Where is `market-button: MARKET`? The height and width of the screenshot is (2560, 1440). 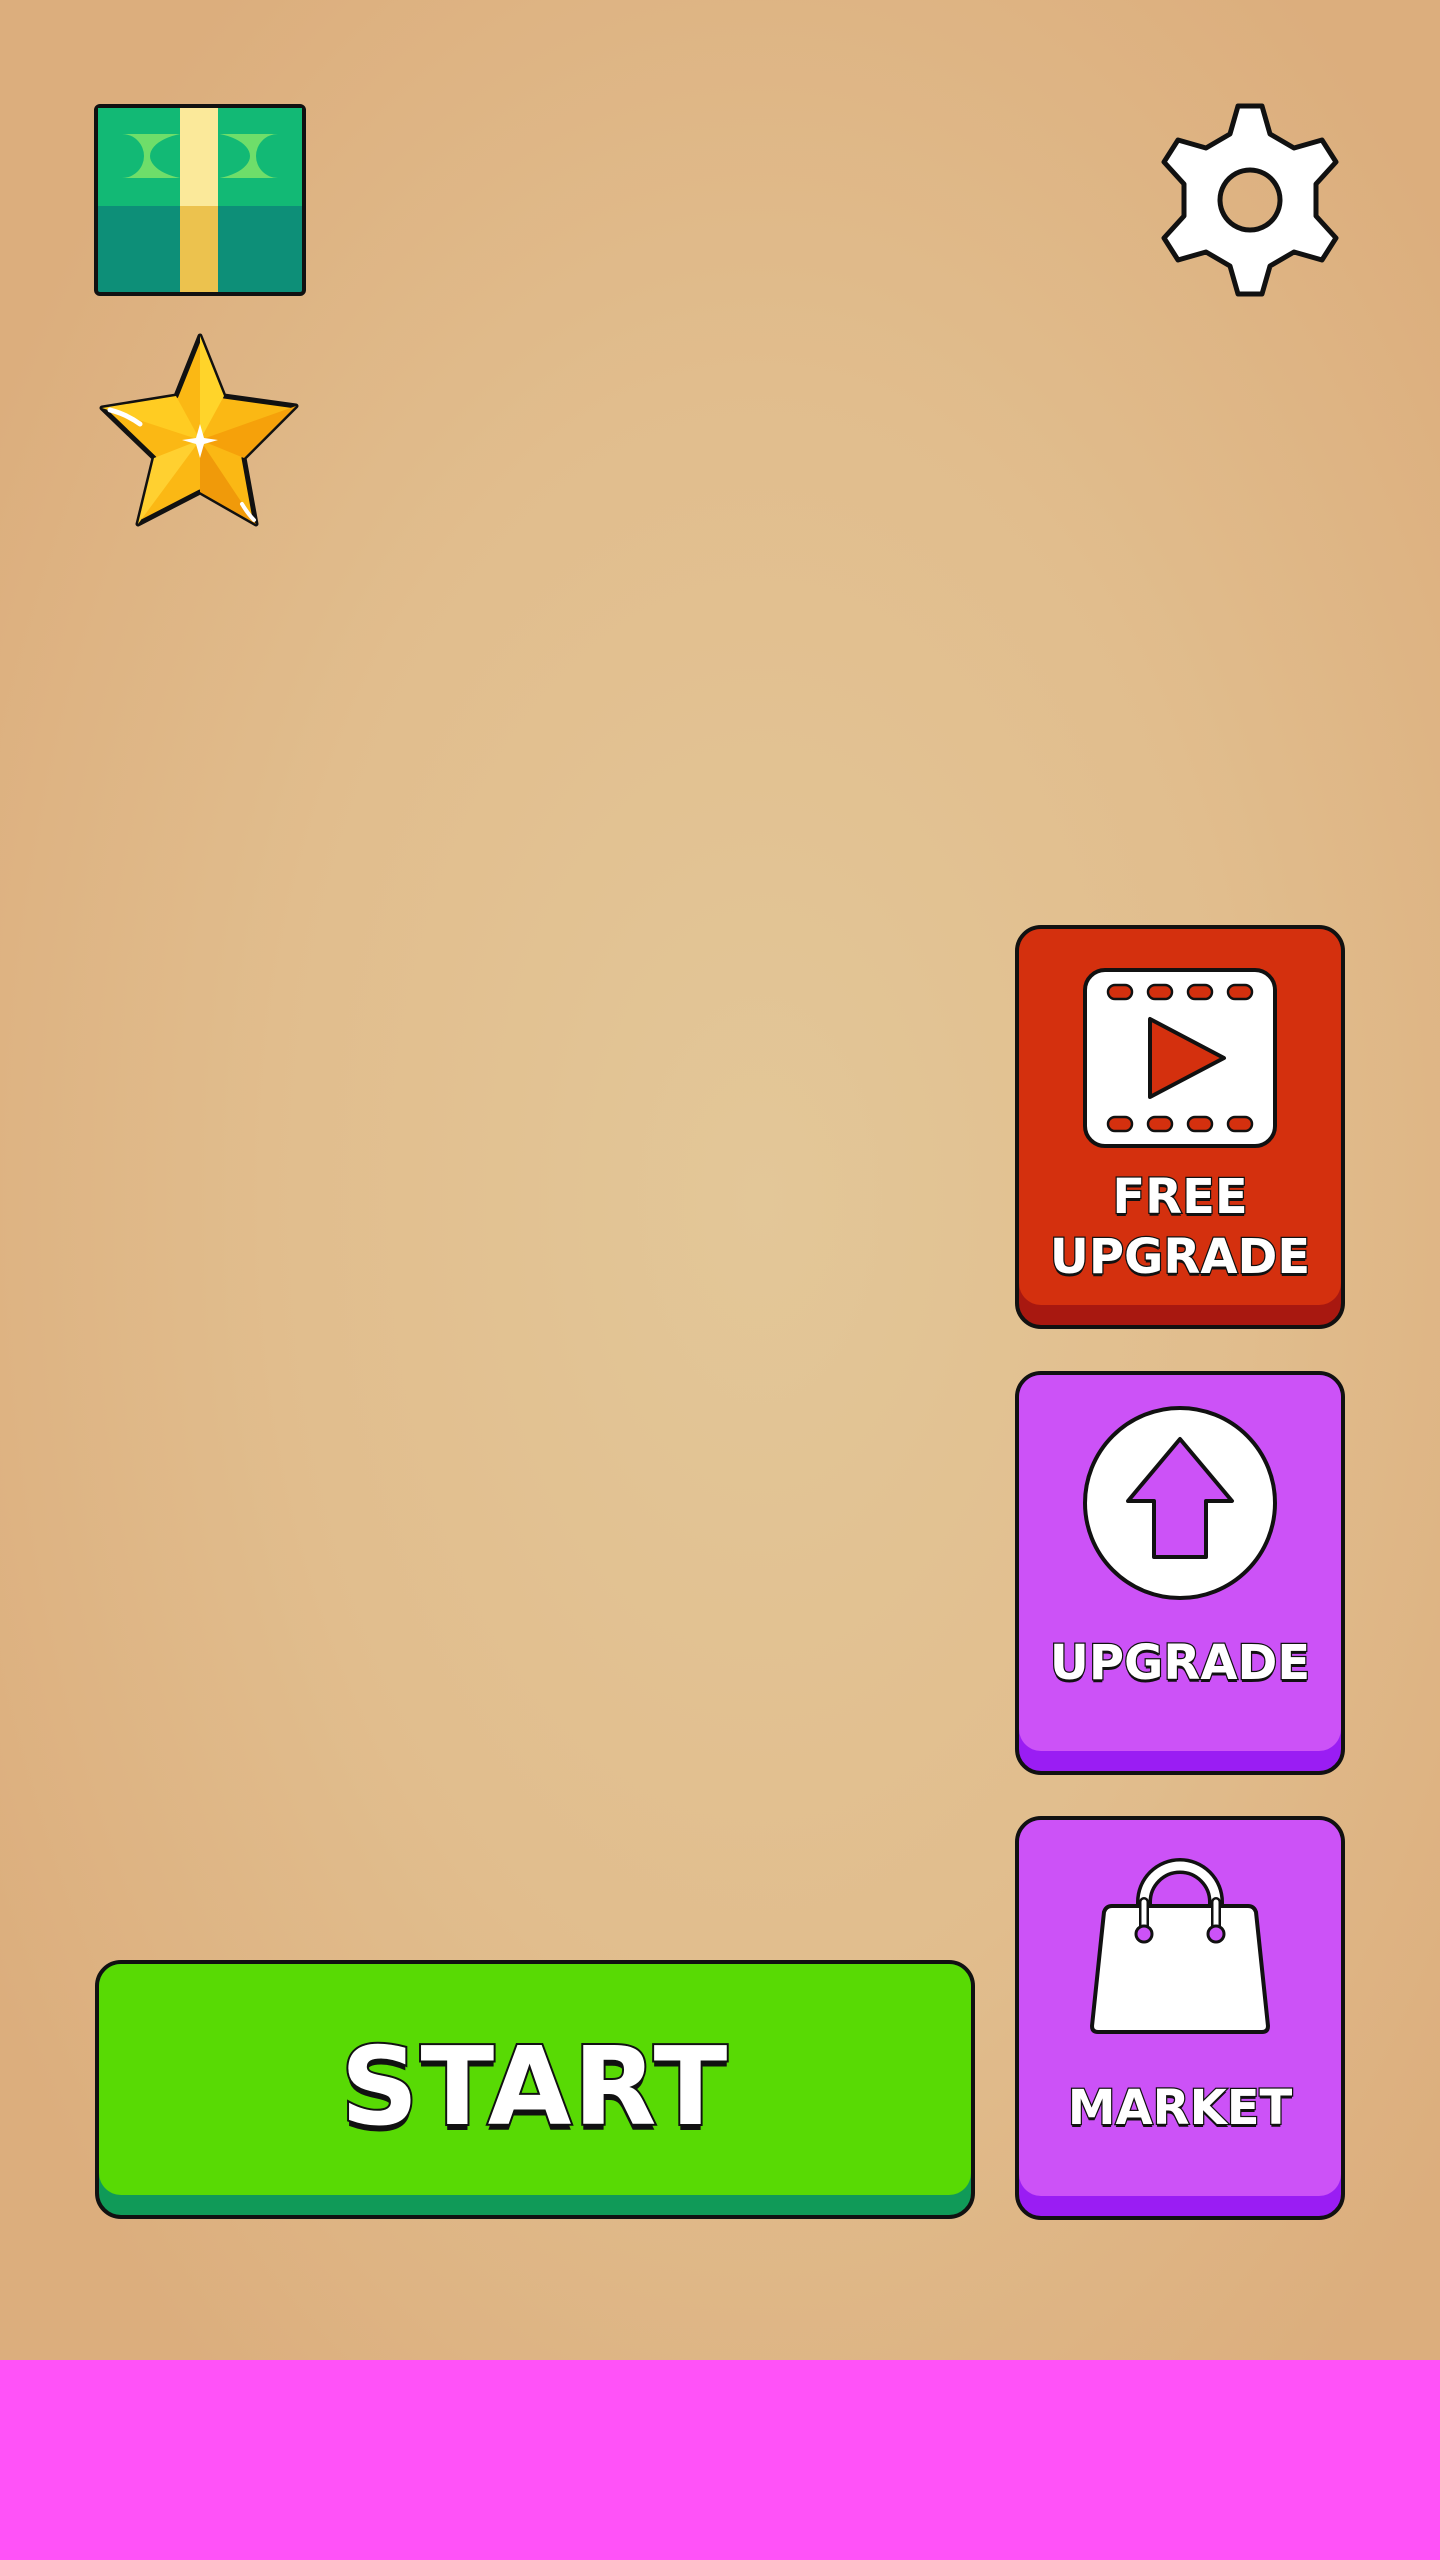 market-button: MARKET is located at coordinates (1180, 2018).